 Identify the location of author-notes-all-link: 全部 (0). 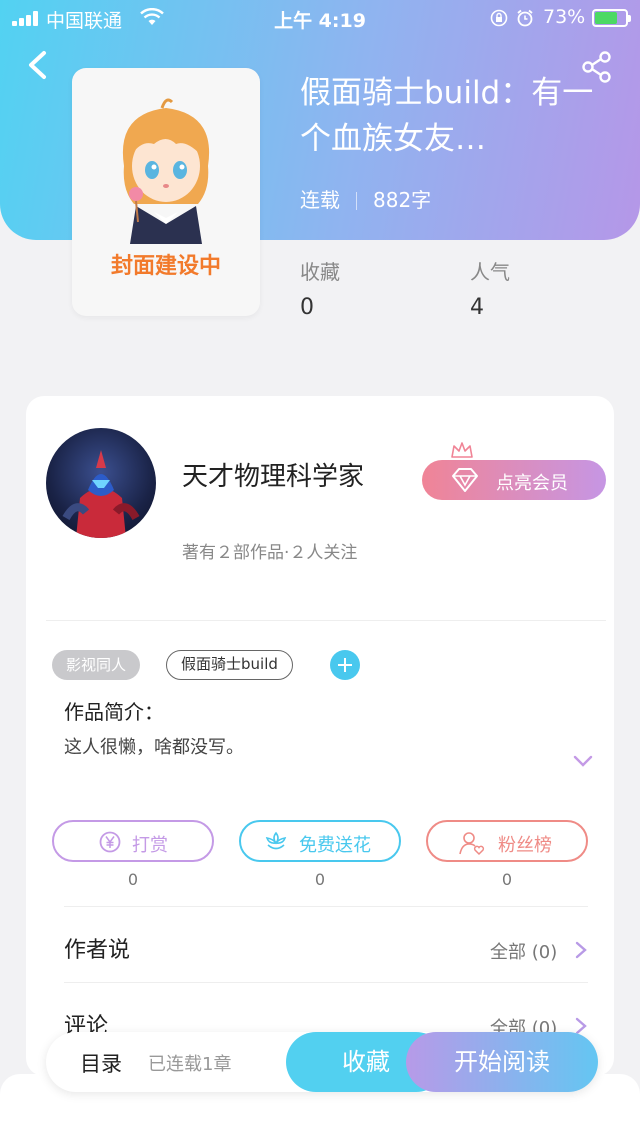
(523, 951).